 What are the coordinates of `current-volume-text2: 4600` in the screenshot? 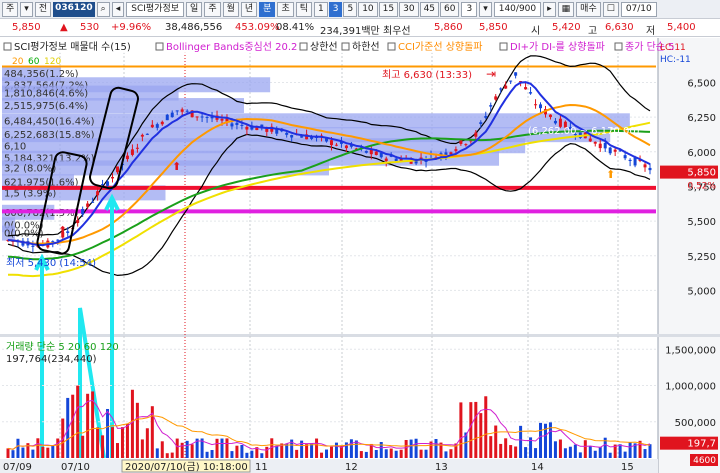 It's located at (704, 461).